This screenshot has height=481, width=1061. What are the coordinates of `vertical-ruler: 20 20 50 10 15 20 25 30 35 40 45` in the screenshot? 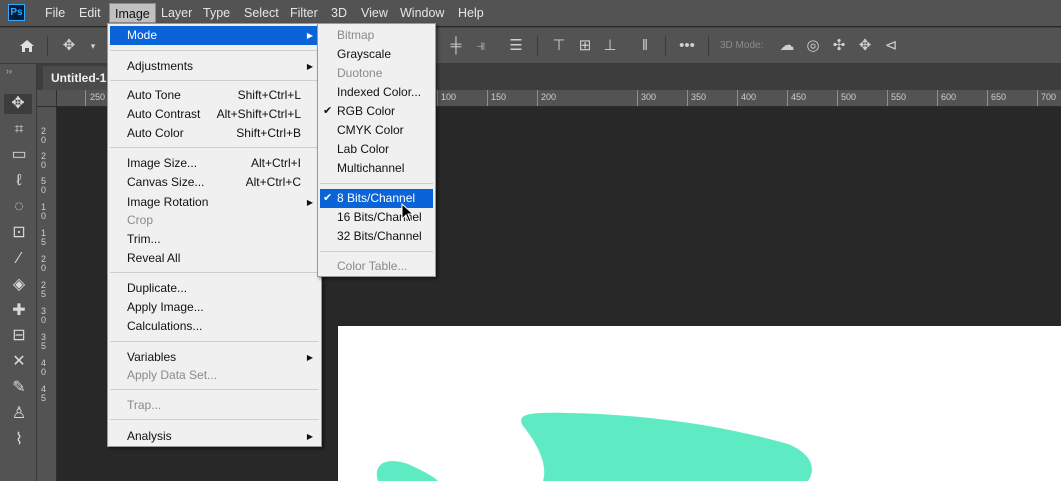 It's located at (47, 294).